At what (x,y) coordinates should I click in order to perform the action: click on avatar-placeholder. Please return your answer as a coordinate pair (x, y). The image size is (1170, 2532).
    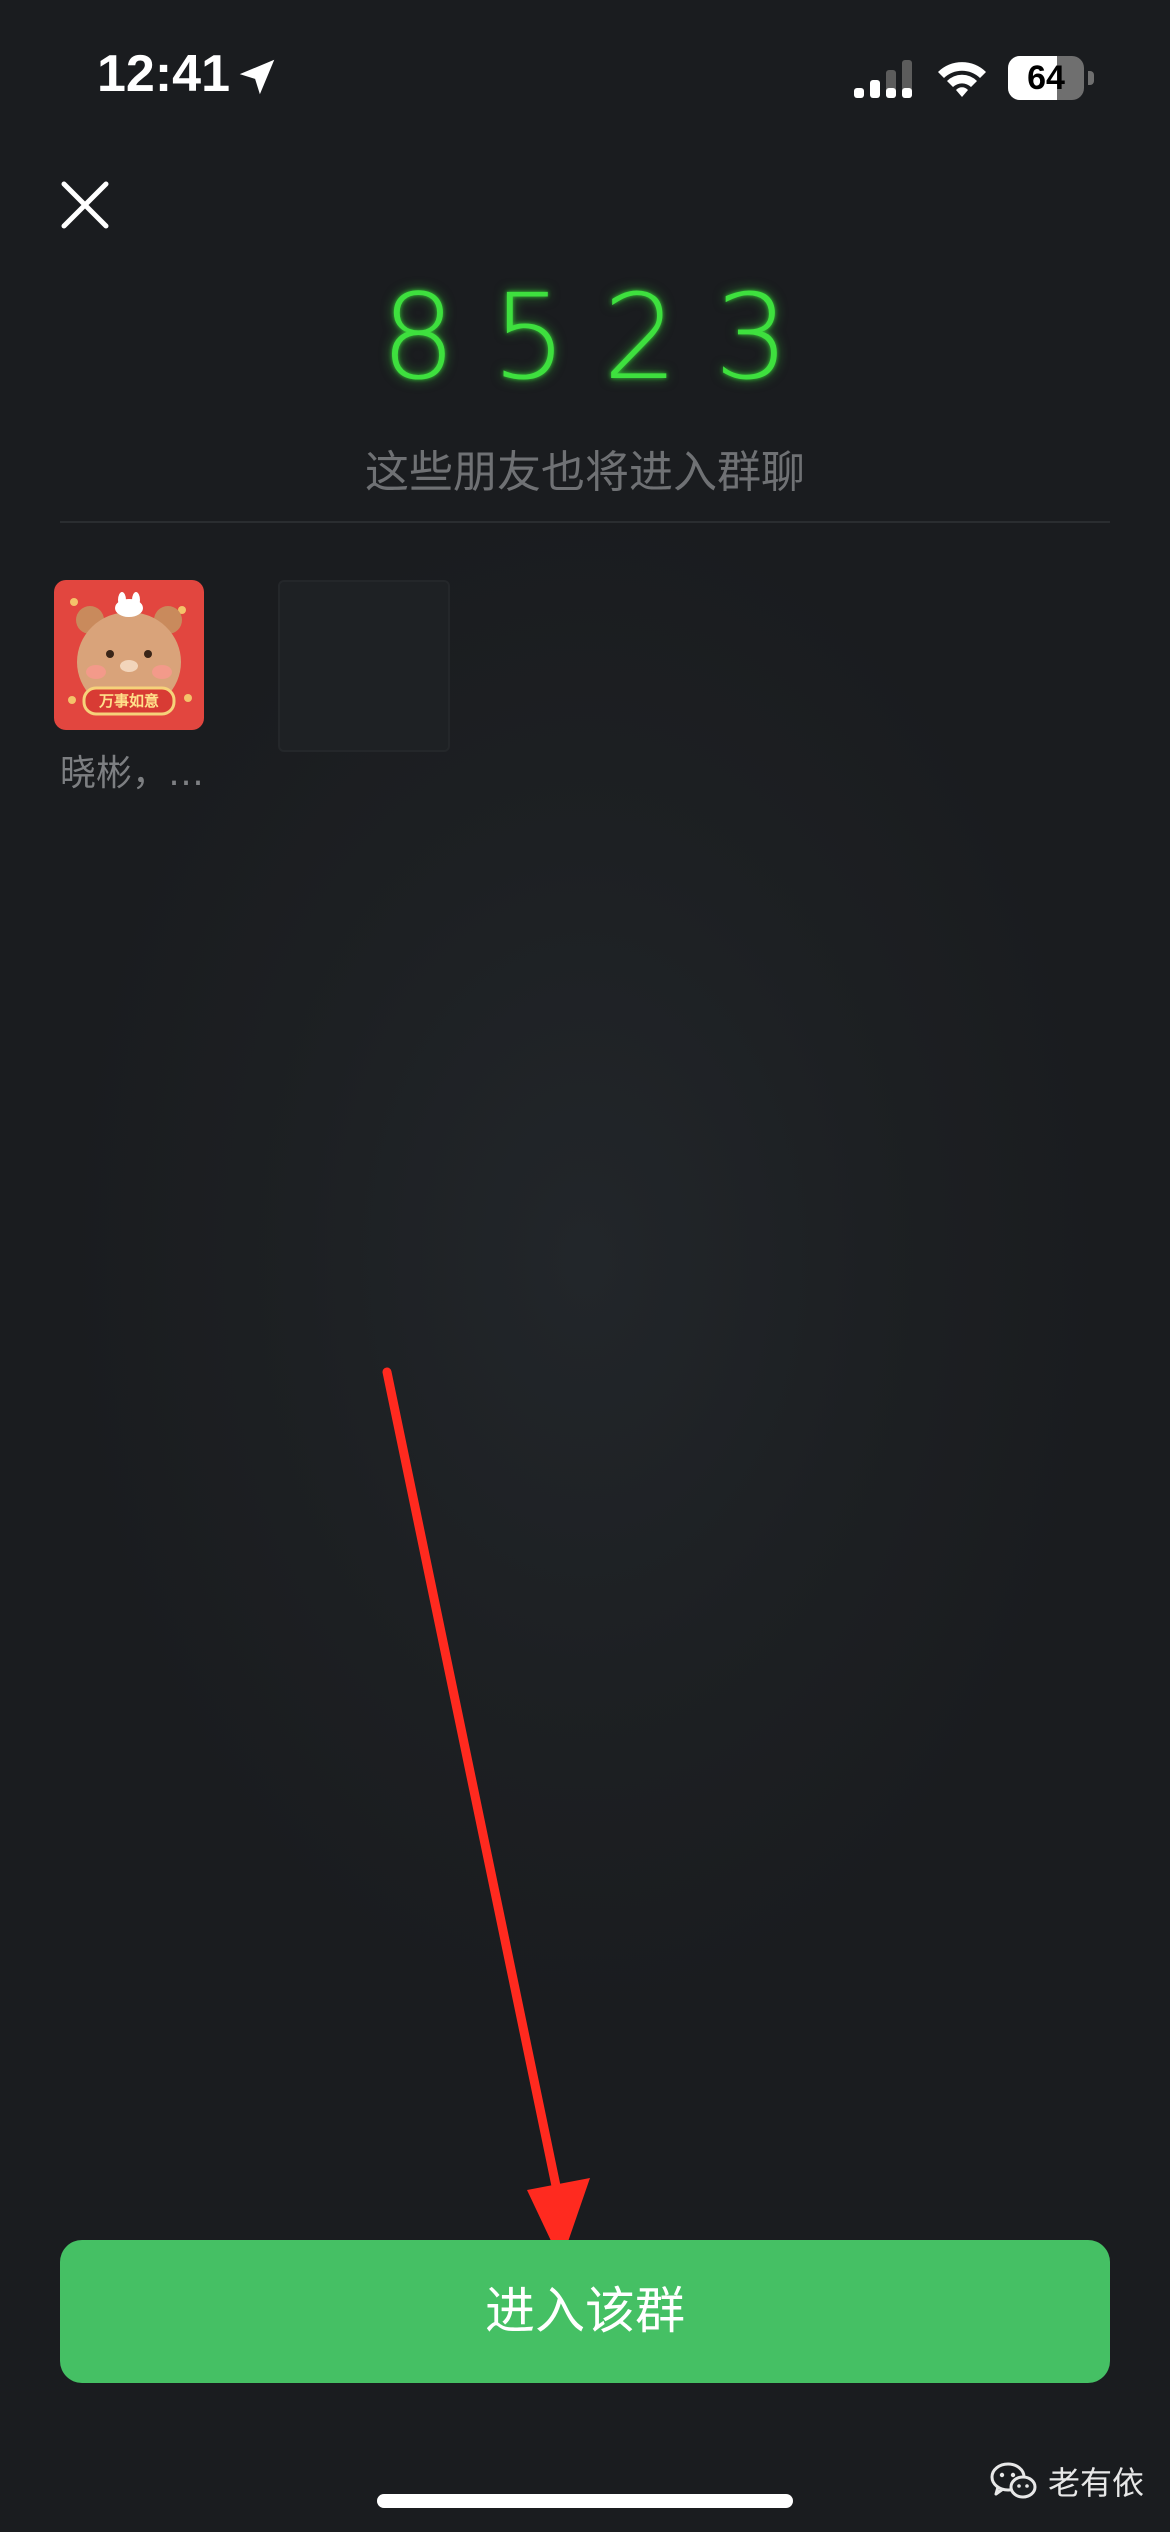
    Looking at the image, I should click on (364, 666).